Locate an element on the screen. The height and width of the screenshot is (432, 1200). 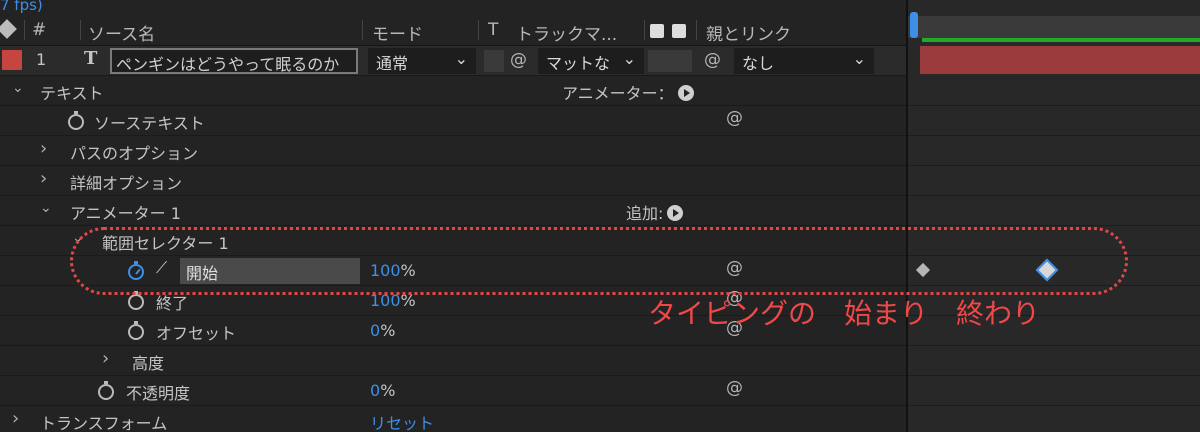
layer-color-swatch is located at coordinates (12, 60).